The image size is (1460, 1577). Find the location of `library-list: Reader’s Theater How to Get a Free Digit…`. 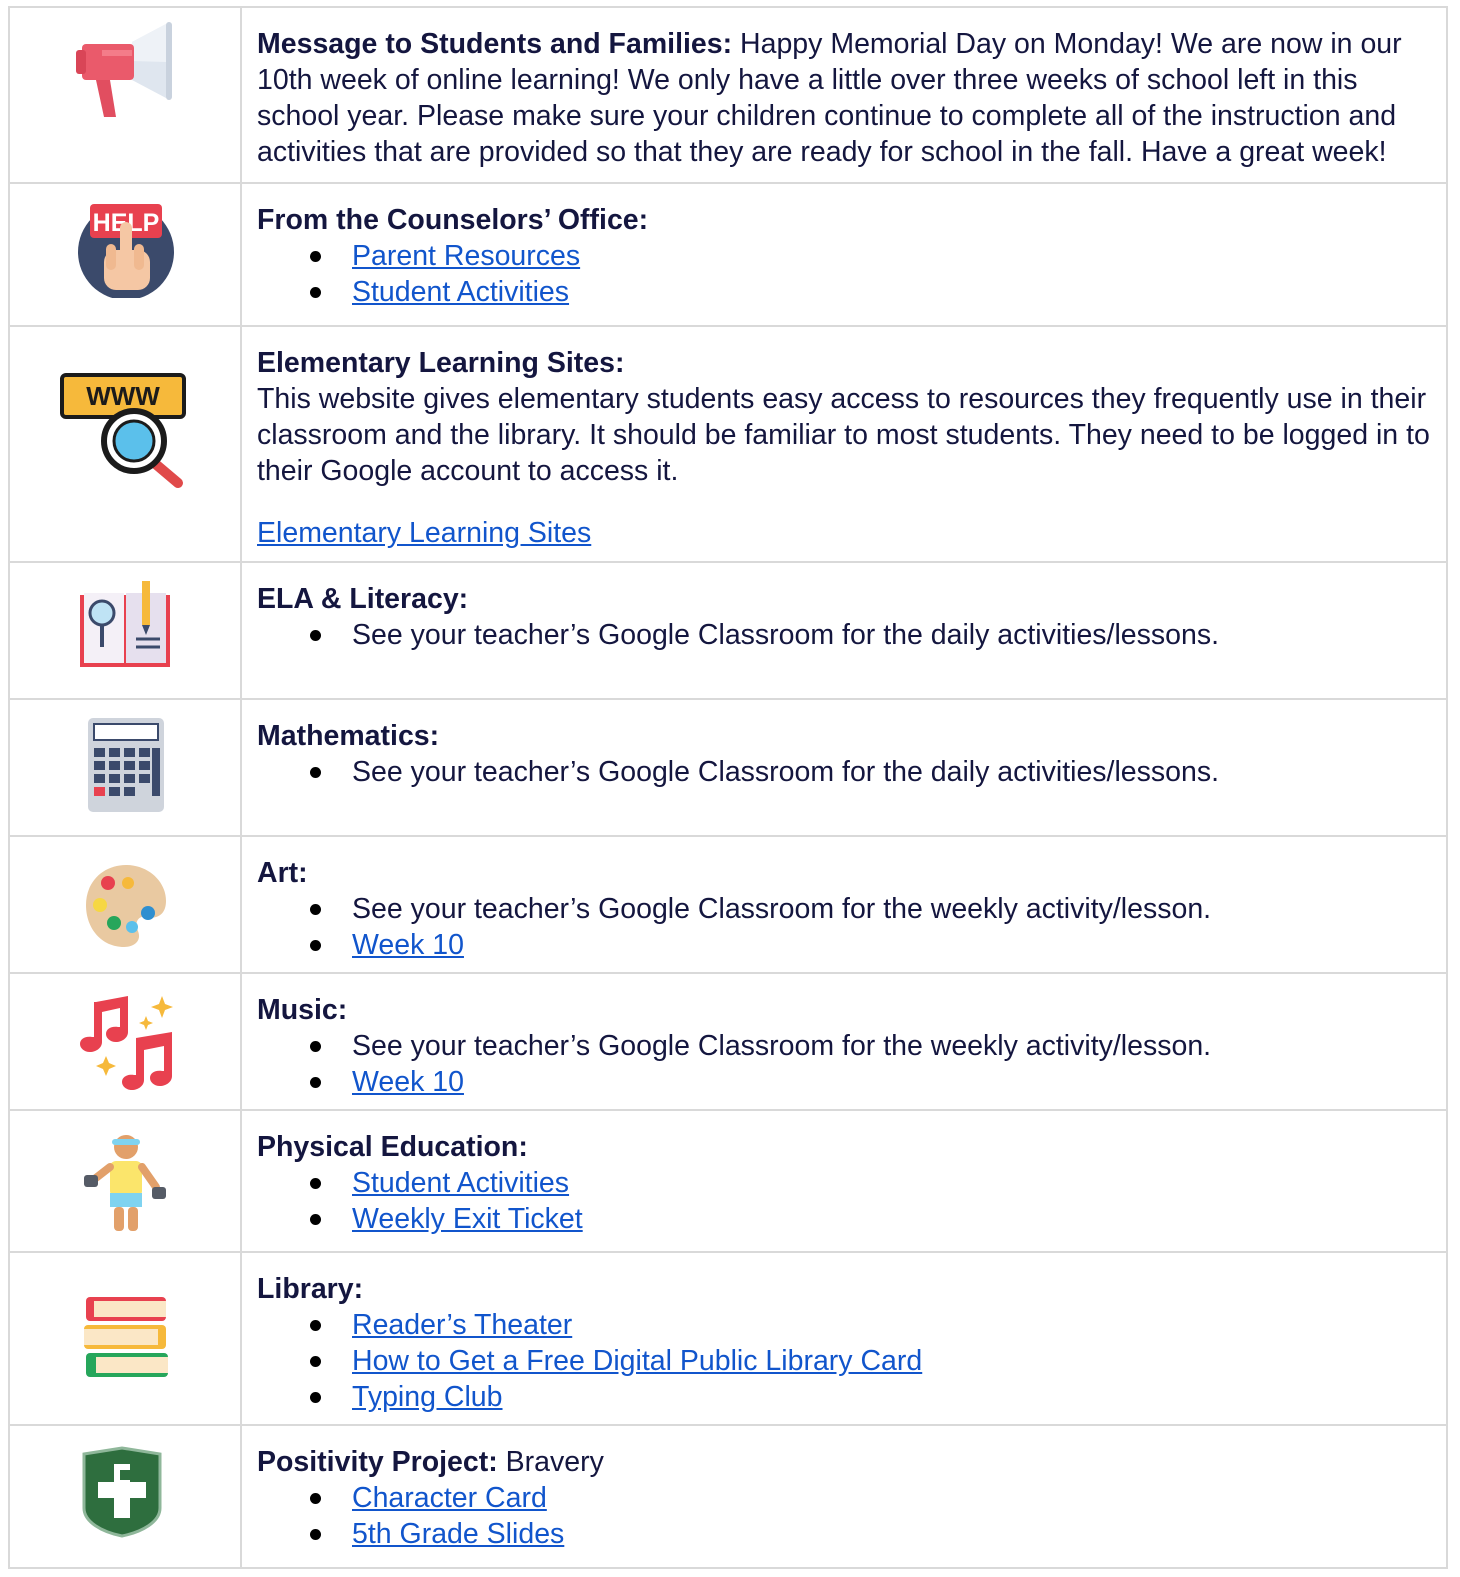

library-list: Reader’s Theater How to Get a Free Digit… is located at coordinates (844, 1361).